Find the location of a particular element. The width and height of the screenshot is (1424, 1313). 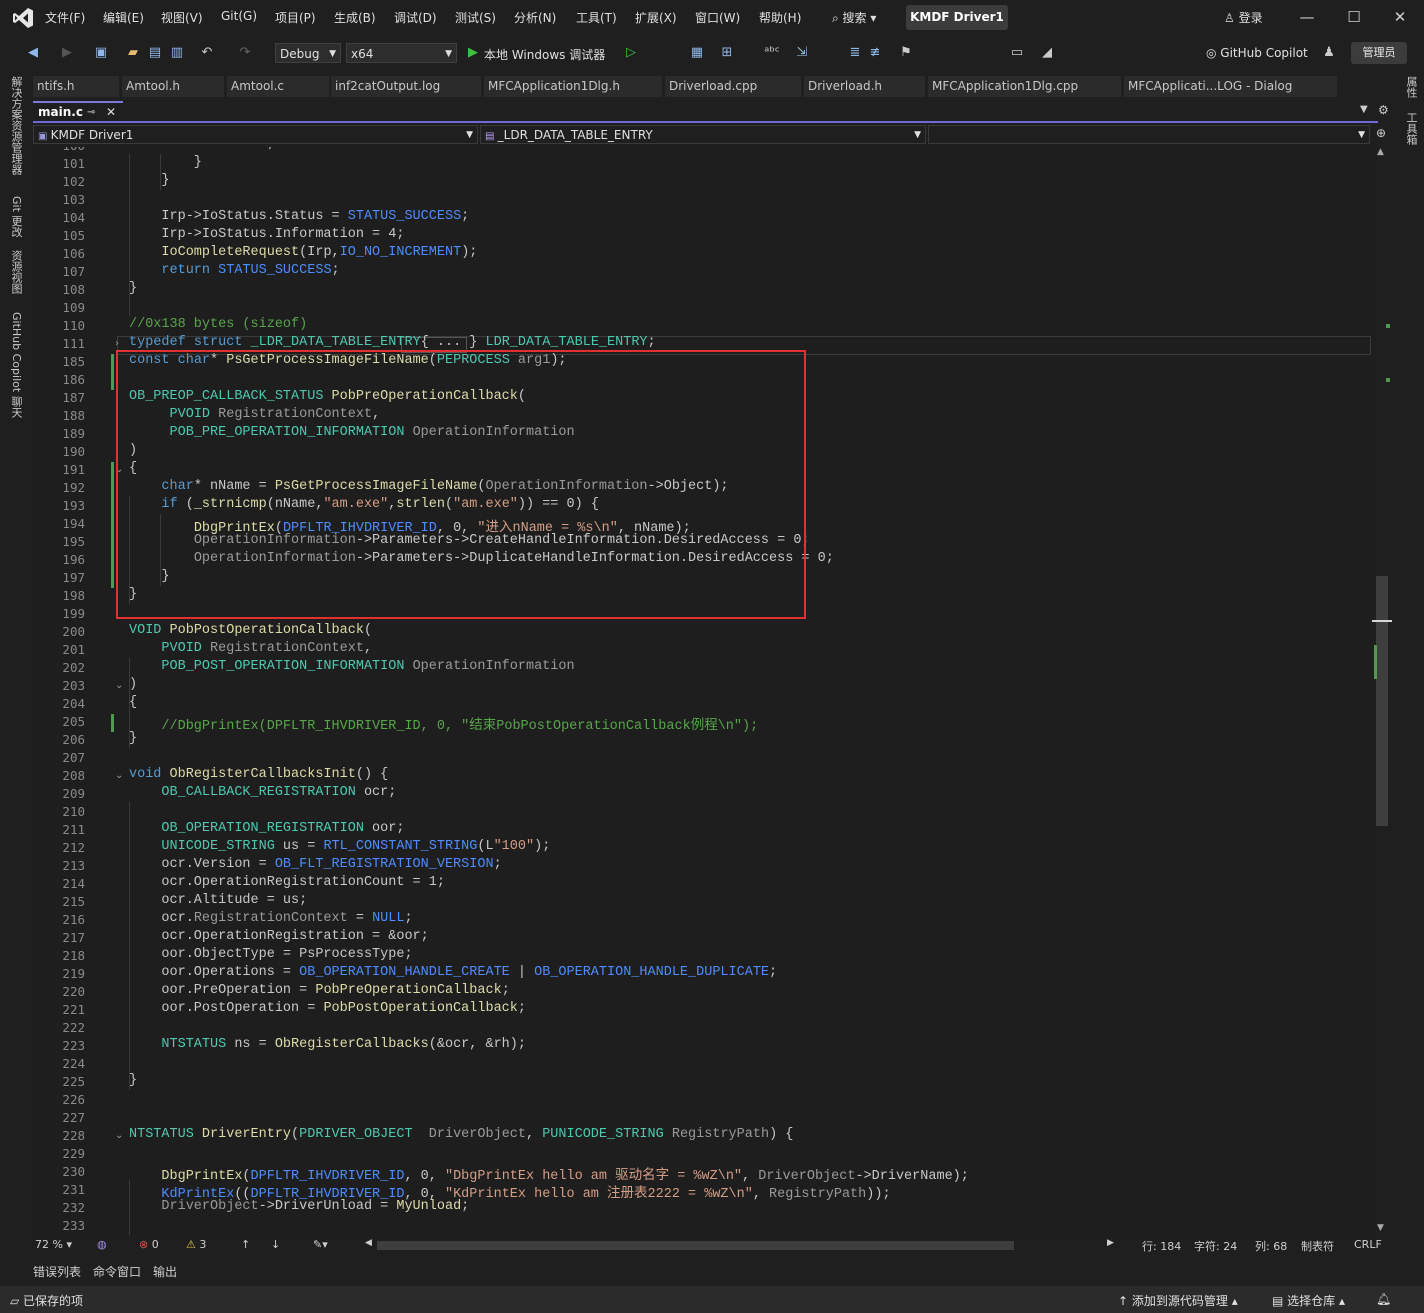

code-line: IoCompleteRequest(Irp,IO_NO_INCREMENT); is located at coordinates (303, 252).